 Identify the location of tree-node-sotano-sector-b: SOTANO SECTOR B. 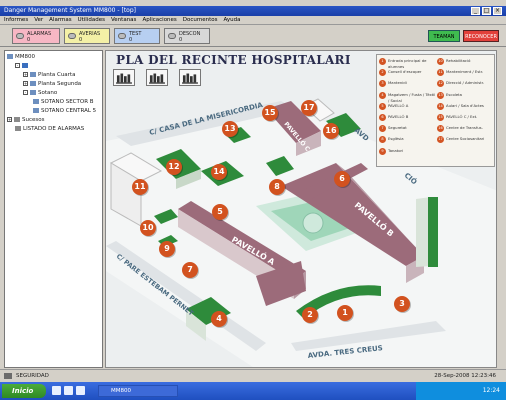
(53, 102).